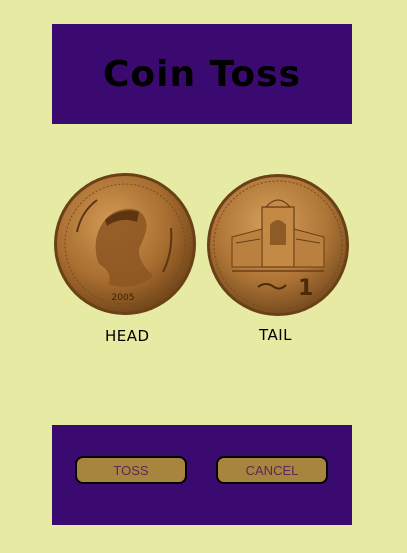 This screenshot has width=407, height=553. What do you see at coordinates (127, 336) in the screenshot?
I see `head-label: HEAD` at bounding box center [127, 336].